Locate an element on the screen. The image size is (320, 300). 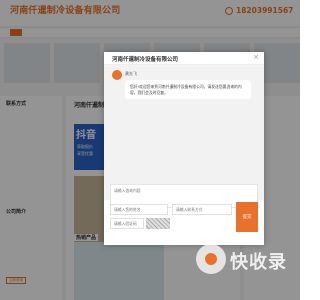
captcha-input is located at coordinates (127, 223).